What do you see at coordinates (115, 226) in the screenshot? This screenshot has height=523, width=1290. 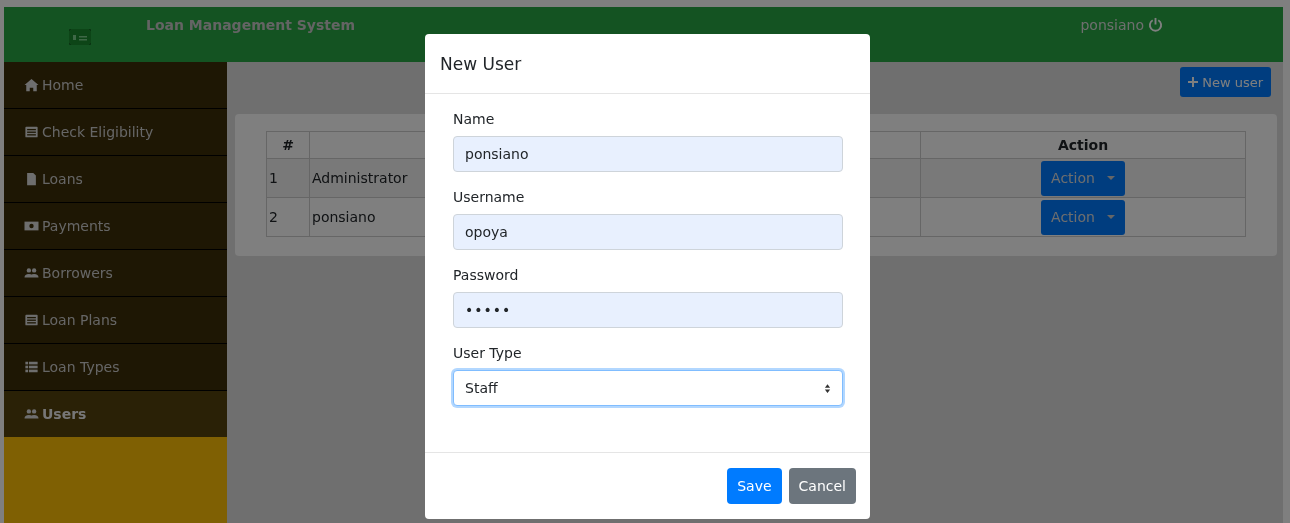 I see `sidebar-item: Payments` at bounding box center [115, 226].